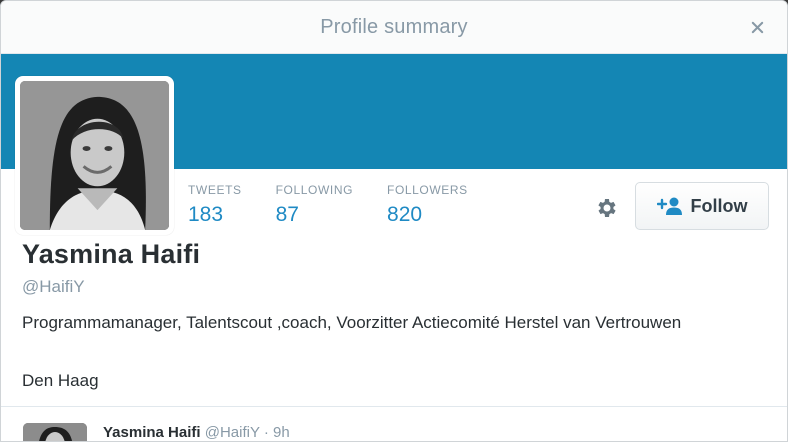  What do you see at coordinates (394, 424) in the screenshot?
I see `tweet-preview: Yasmina Haifi @HaifiY · 9h` at bounding box center [394, 424].